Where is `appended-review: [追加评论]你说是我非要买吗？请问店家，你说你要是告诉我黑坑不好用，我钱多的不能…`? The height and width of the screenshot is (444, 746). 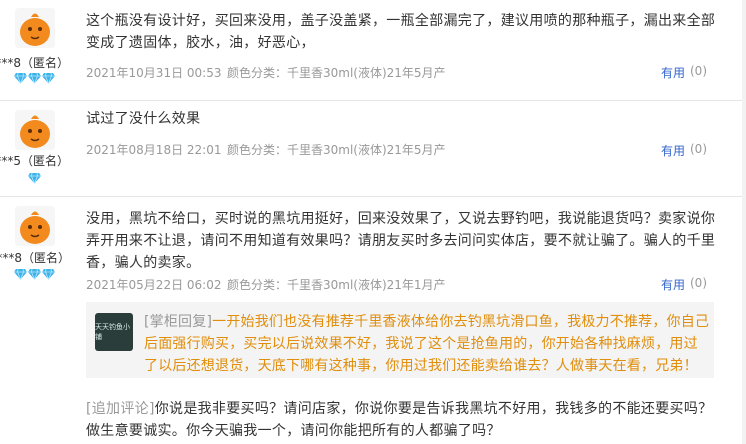 appended-review: [追加评论]你说是我非要买吗？请问店家，你说你要是告诉我黑坑不好用，我钱多的不能… is located at coordinates (404, 420).